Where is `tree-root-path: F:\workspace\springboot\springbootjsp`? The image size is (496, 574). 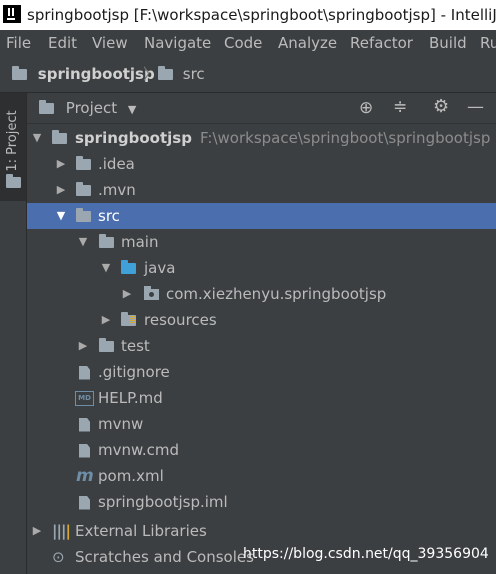
tree-root-path: F:\workspace\springboot\springbootjsp is located at coordinates (345, 138).